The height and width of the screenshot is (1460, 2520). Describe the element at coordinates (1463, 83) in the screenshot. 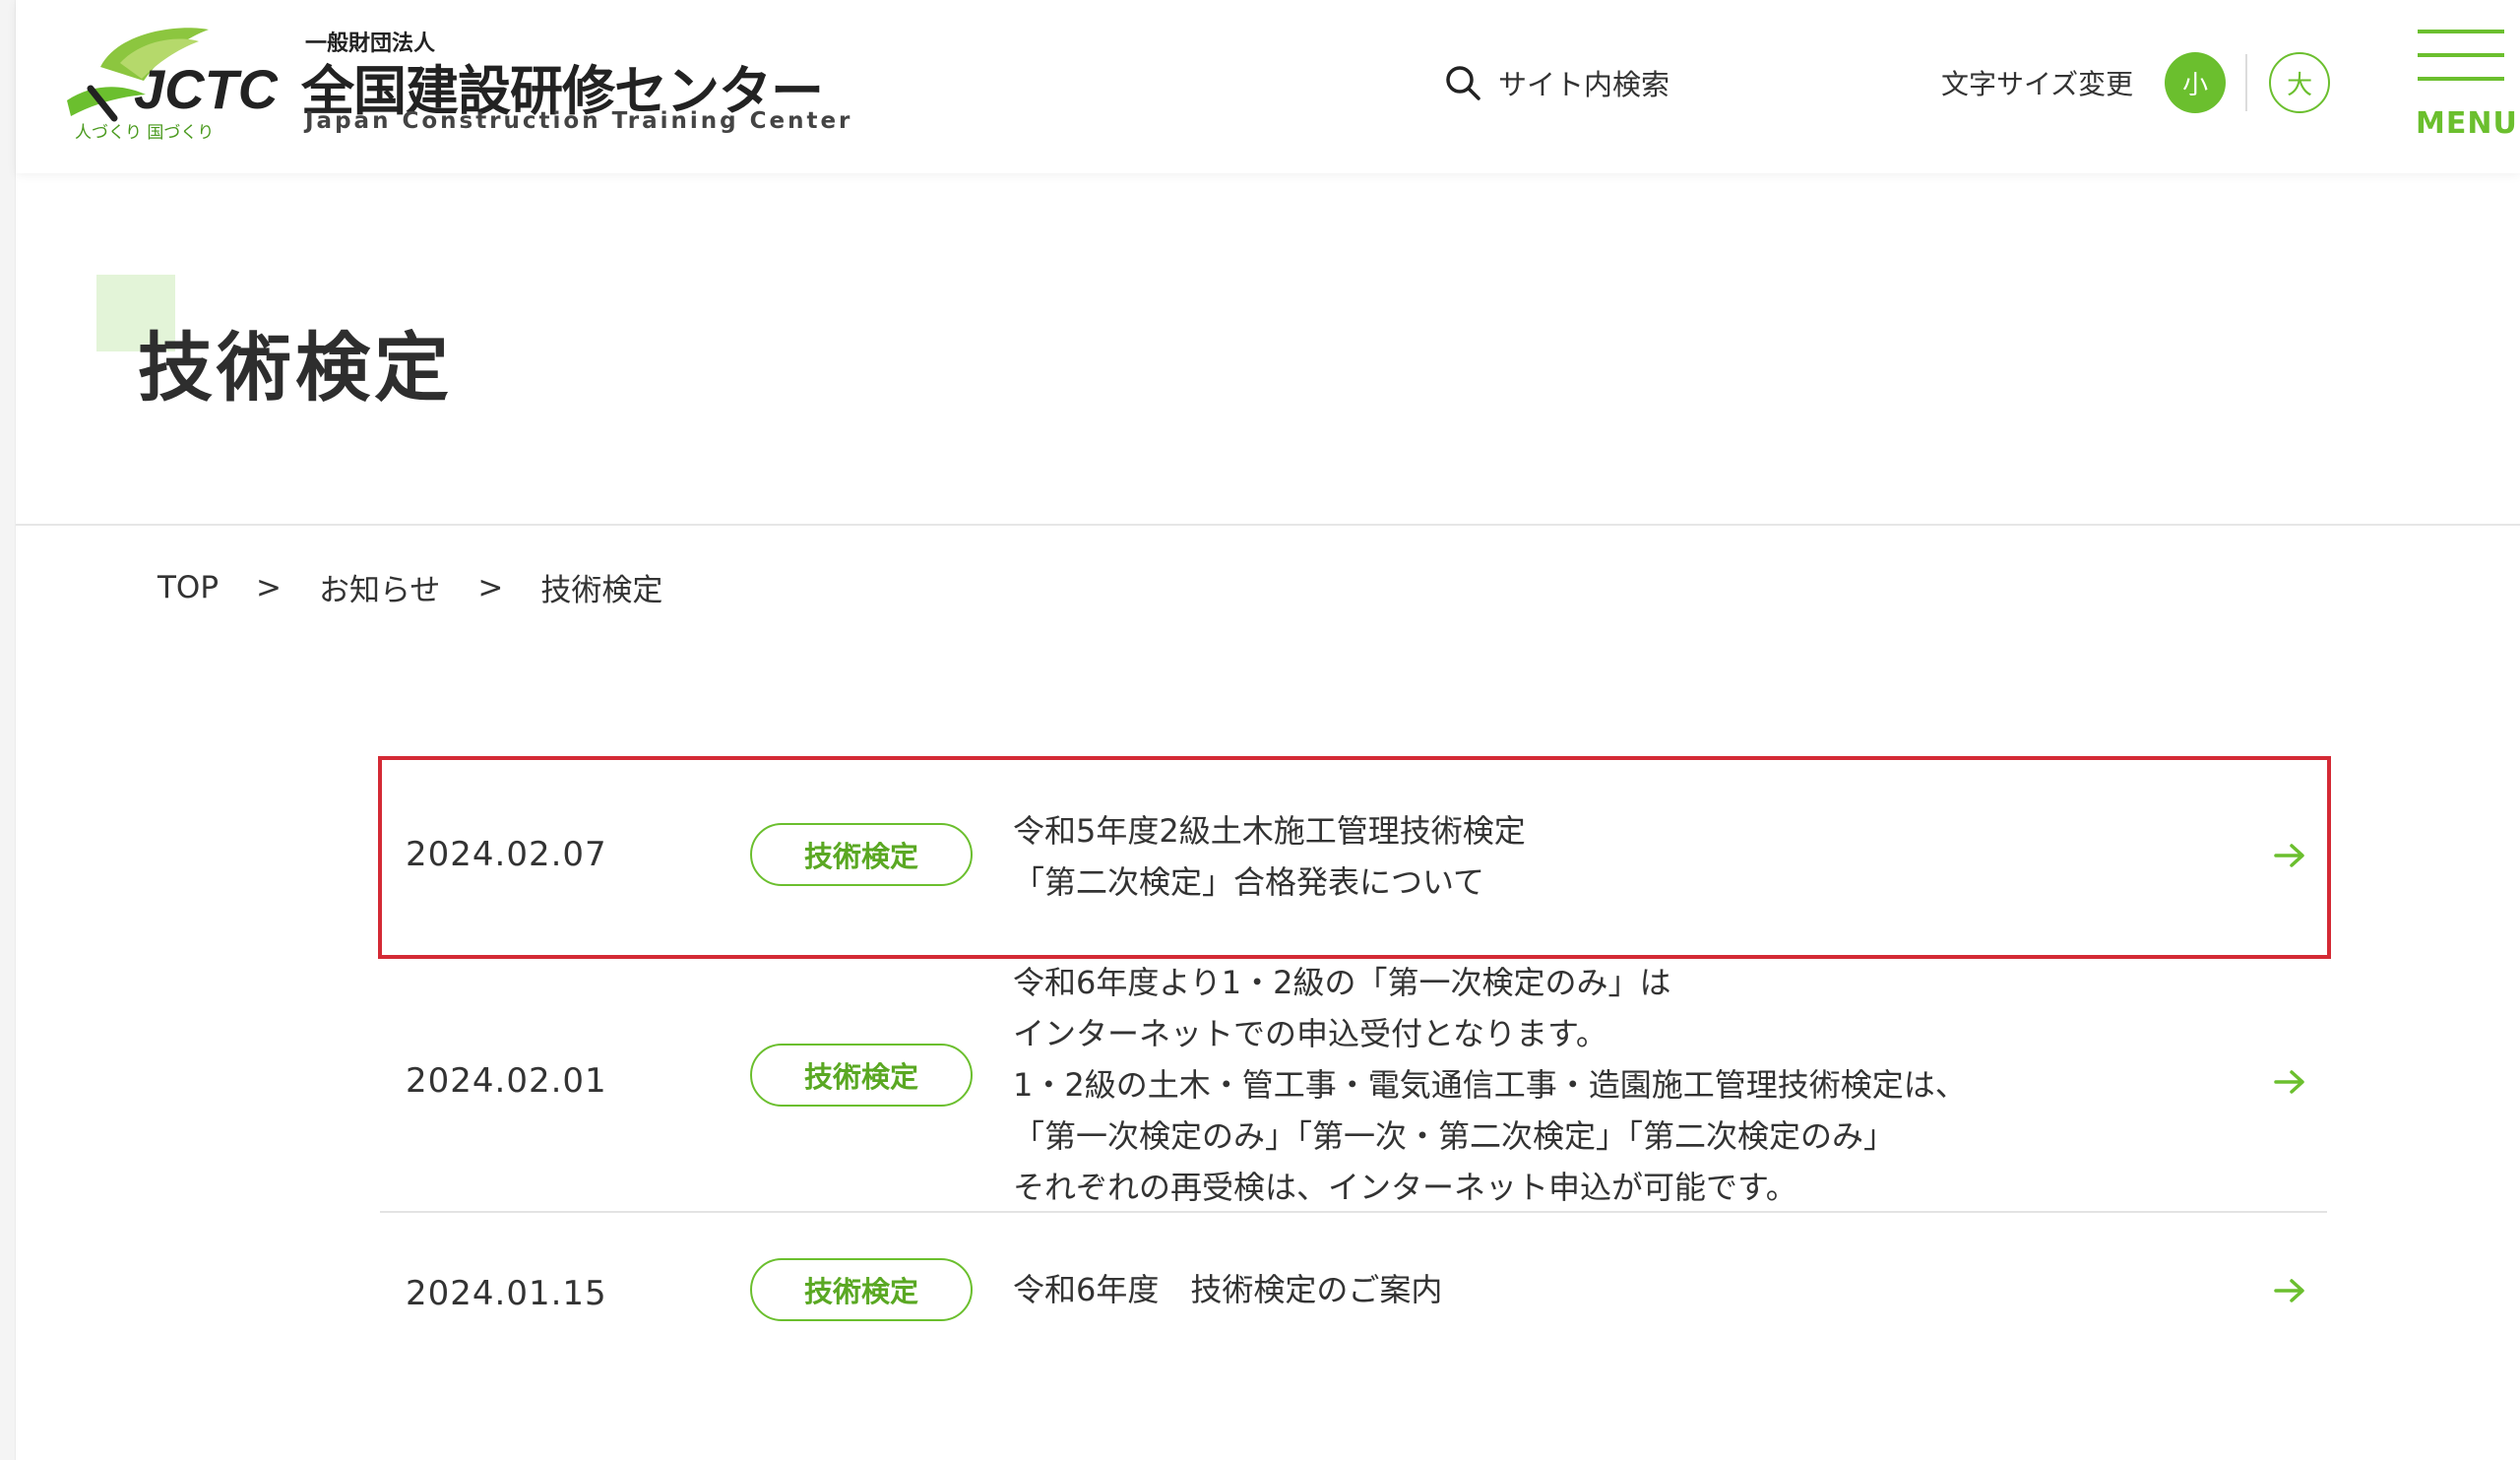

I see `search-icon` at that location.